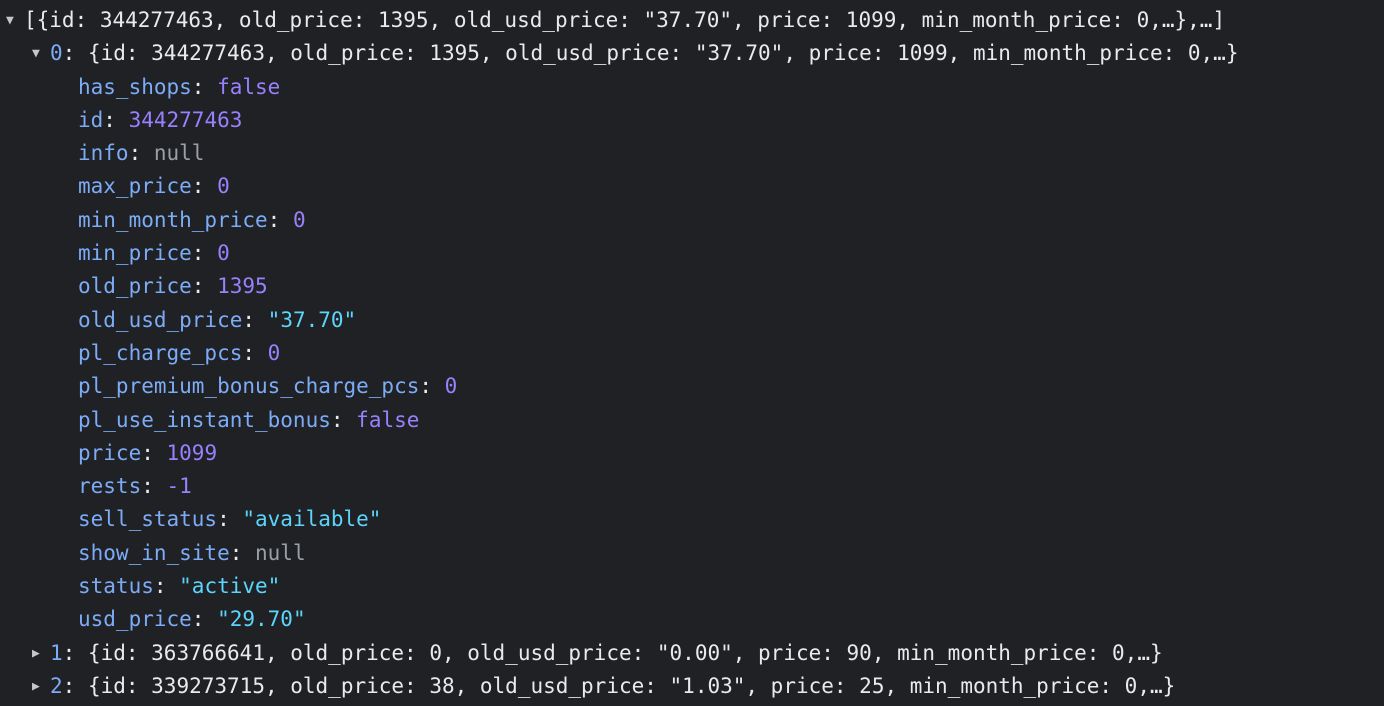 The width and height of the screenshot is (1384, 706). What do you see at coordinates (312, 519) in the screenshot?
I see `property-value: "available"` at bounding box center [312, 519].